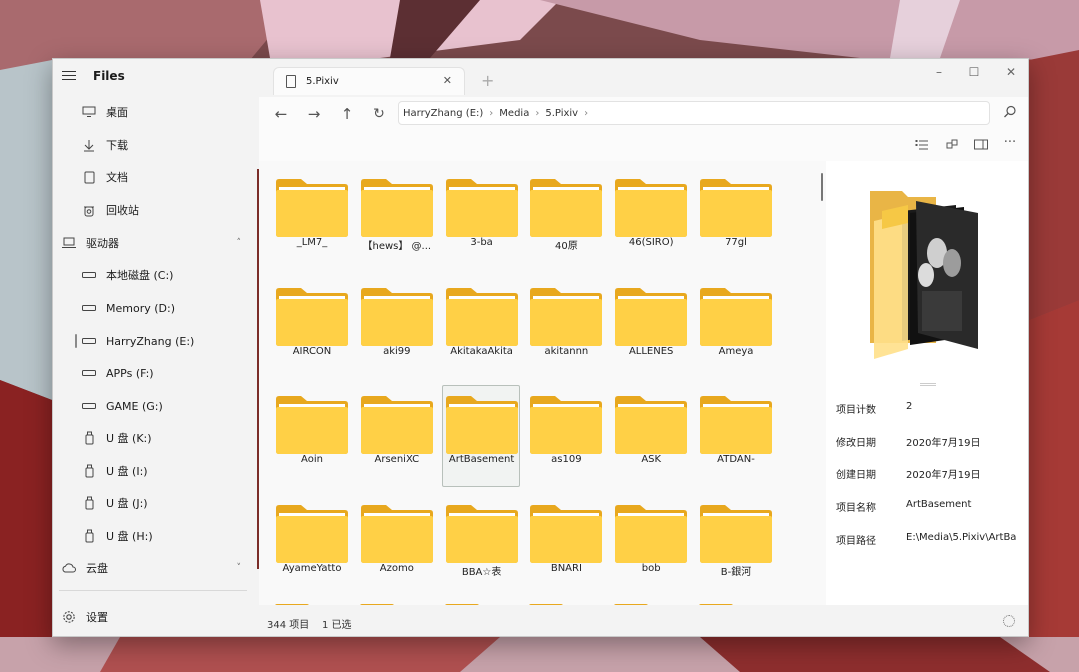  I want to click on chevron-down-icon: ˅, so click(239, 568).